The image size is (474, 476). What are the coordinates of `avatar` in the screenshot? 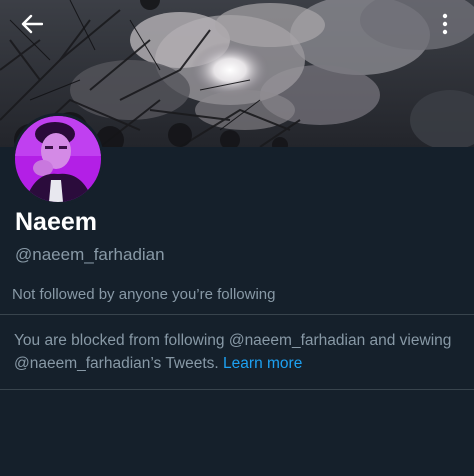 It's located at (58, 159).